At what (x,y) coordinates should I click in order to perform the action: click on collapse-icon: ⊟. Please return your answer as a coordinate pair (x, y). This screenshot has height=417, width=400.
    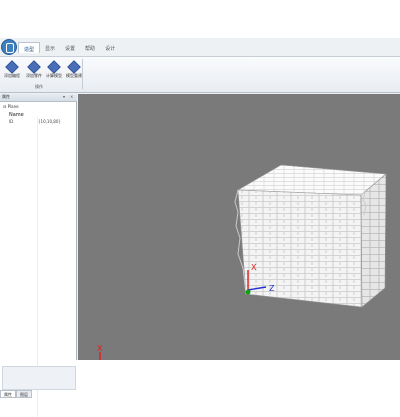
    Looking at the image, I should click on (4, 106).